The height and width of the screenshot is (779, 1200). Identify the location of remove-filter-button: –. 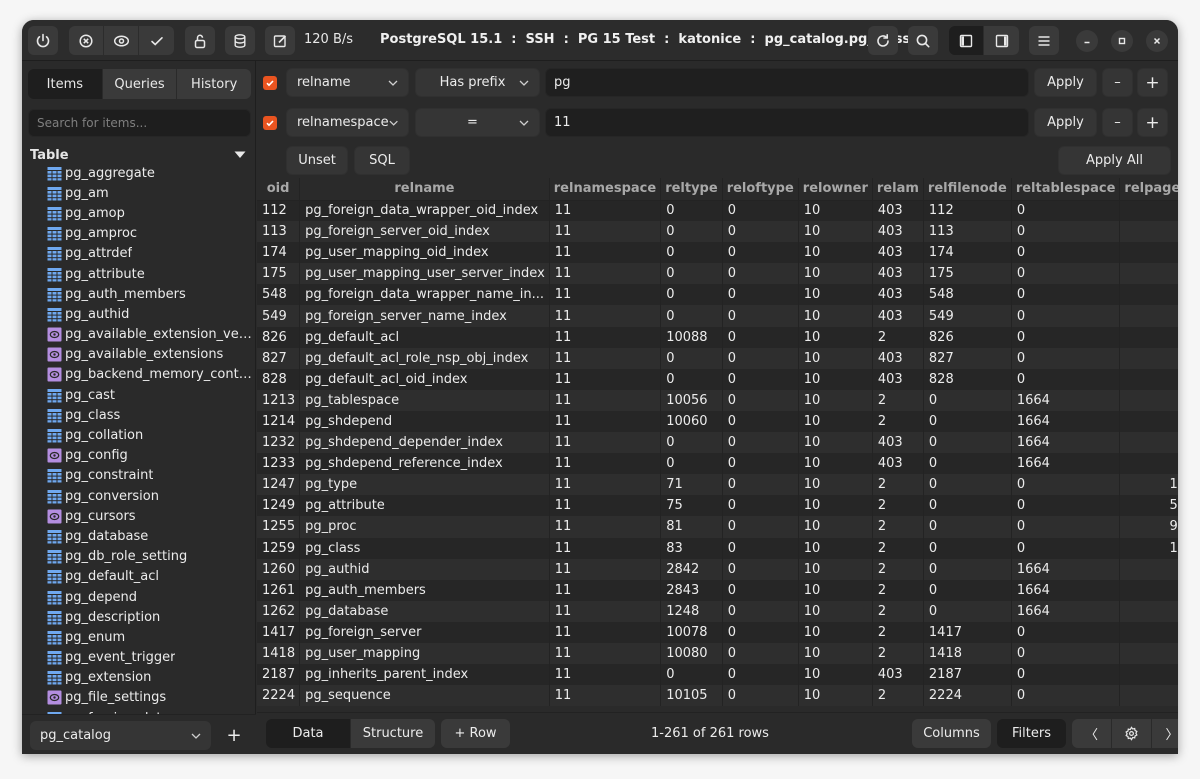
(1117, 82).